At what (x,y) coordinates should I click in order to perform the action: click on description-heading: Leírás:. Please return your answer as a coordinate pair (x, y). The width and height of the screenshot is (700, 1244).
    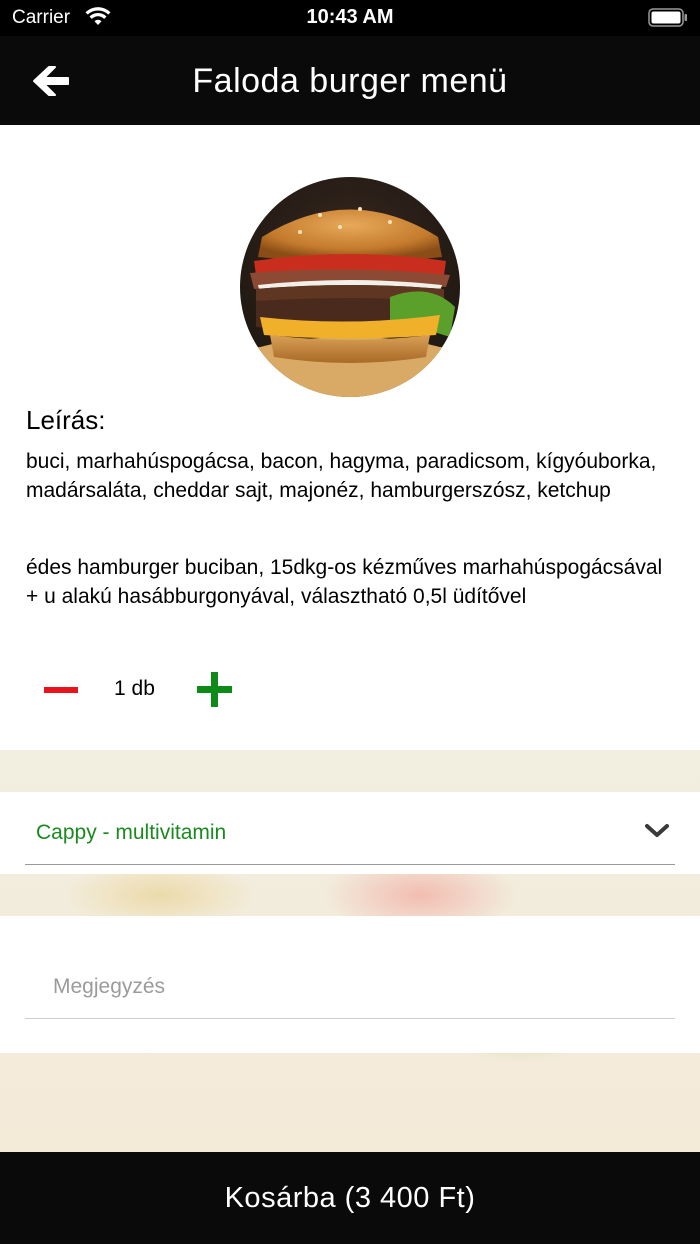
    Looking at the image, I should click on (66, 420).